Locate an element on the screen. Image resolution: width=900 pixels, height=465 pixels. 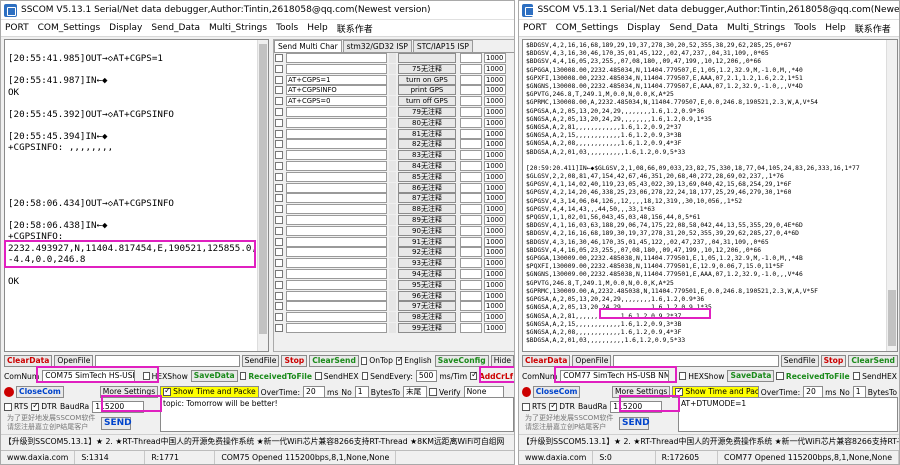
multi-row-send-button: 86无注释 is located at coordinates (427, 187).